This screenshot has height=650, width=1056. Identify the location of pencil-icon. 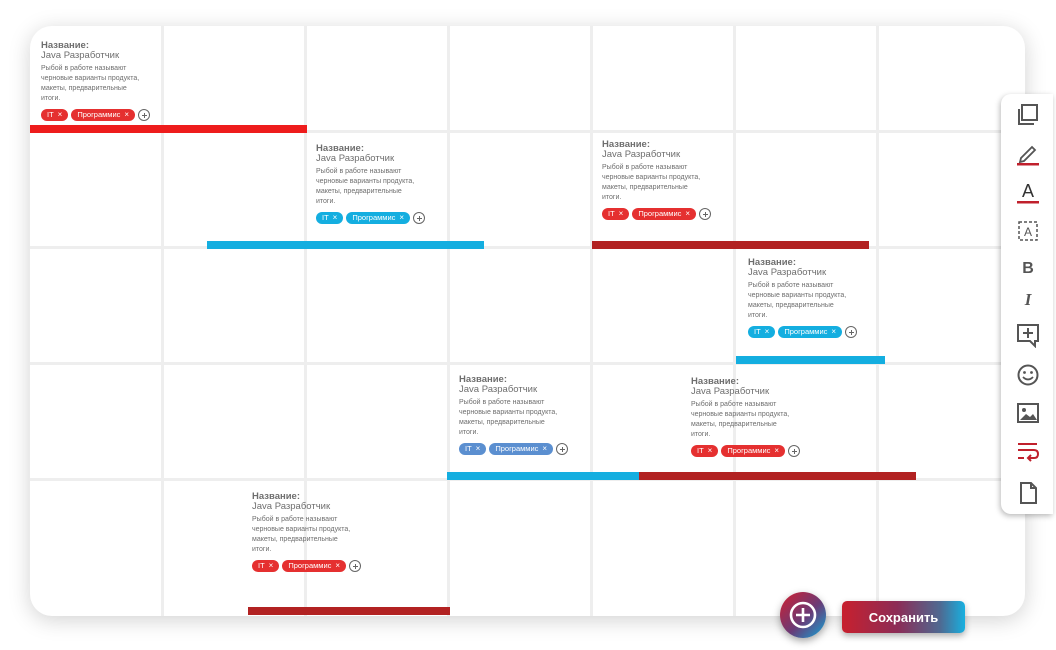
(1028, 153).